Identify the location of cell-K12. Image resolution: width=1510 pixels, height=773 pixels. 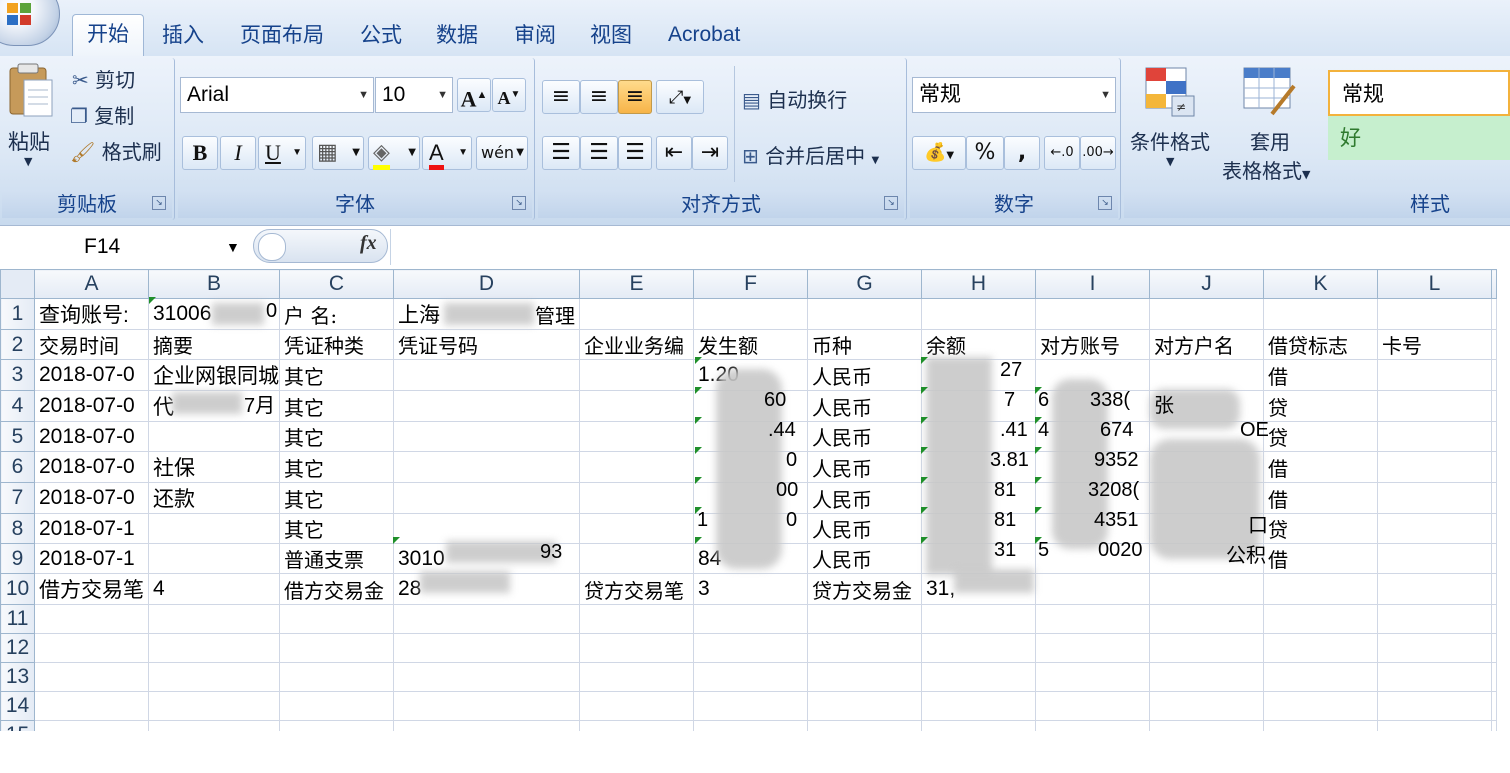
(1320, 648).